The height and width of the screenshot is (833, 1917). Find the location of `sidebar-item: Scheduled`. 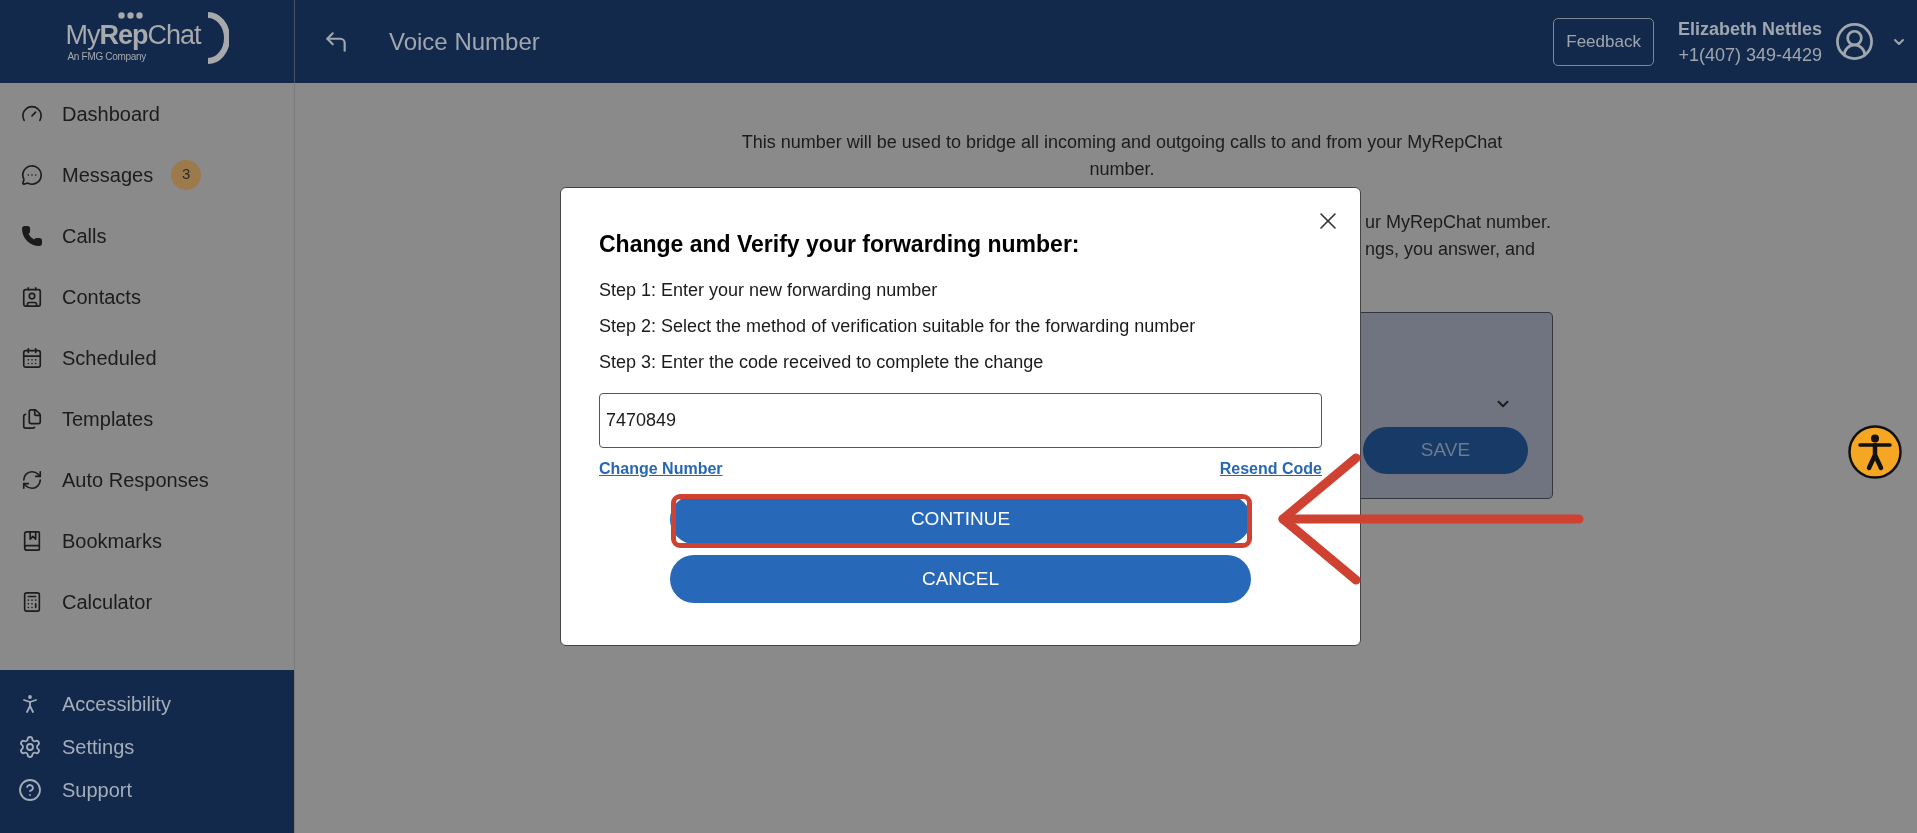

sidebar-item: Scheduled is located at coordinates (147, 357).